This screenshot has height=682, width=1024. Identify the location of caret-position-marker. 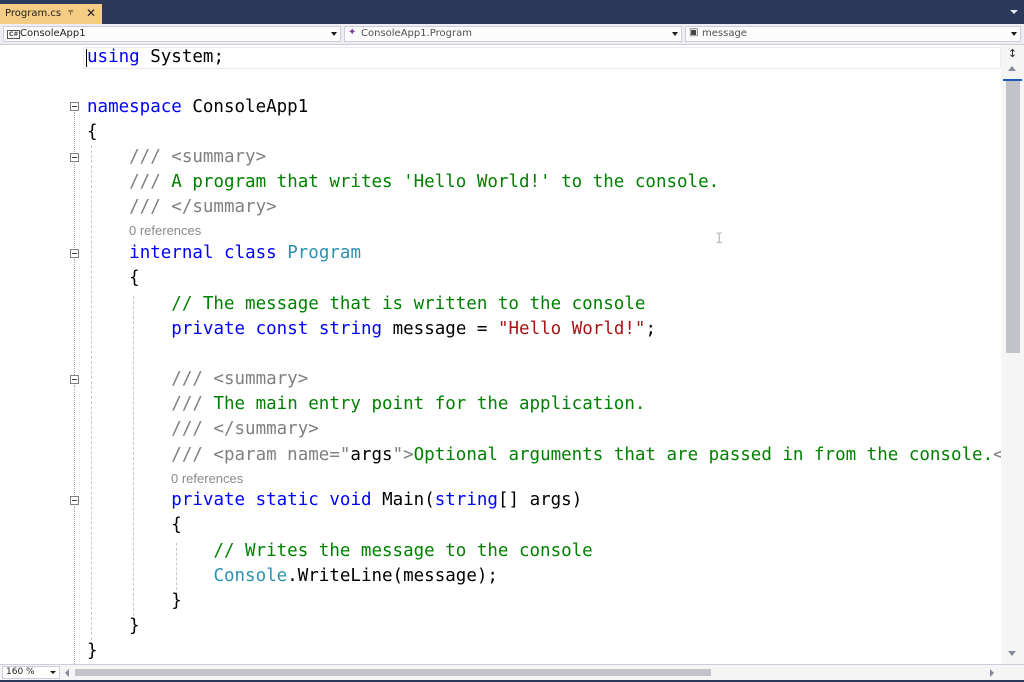
(1012, 80).